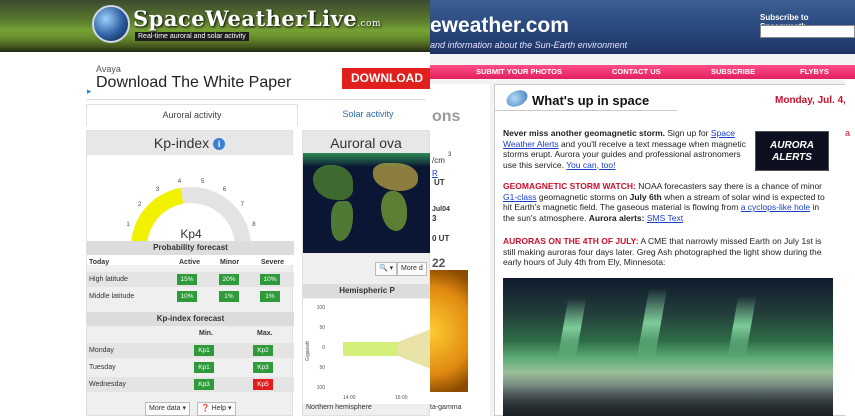  Describe the element at coordinates (339, 407) in the screenshot. I see `northern-hemisphere-label: Northern hemisphere` at that location.